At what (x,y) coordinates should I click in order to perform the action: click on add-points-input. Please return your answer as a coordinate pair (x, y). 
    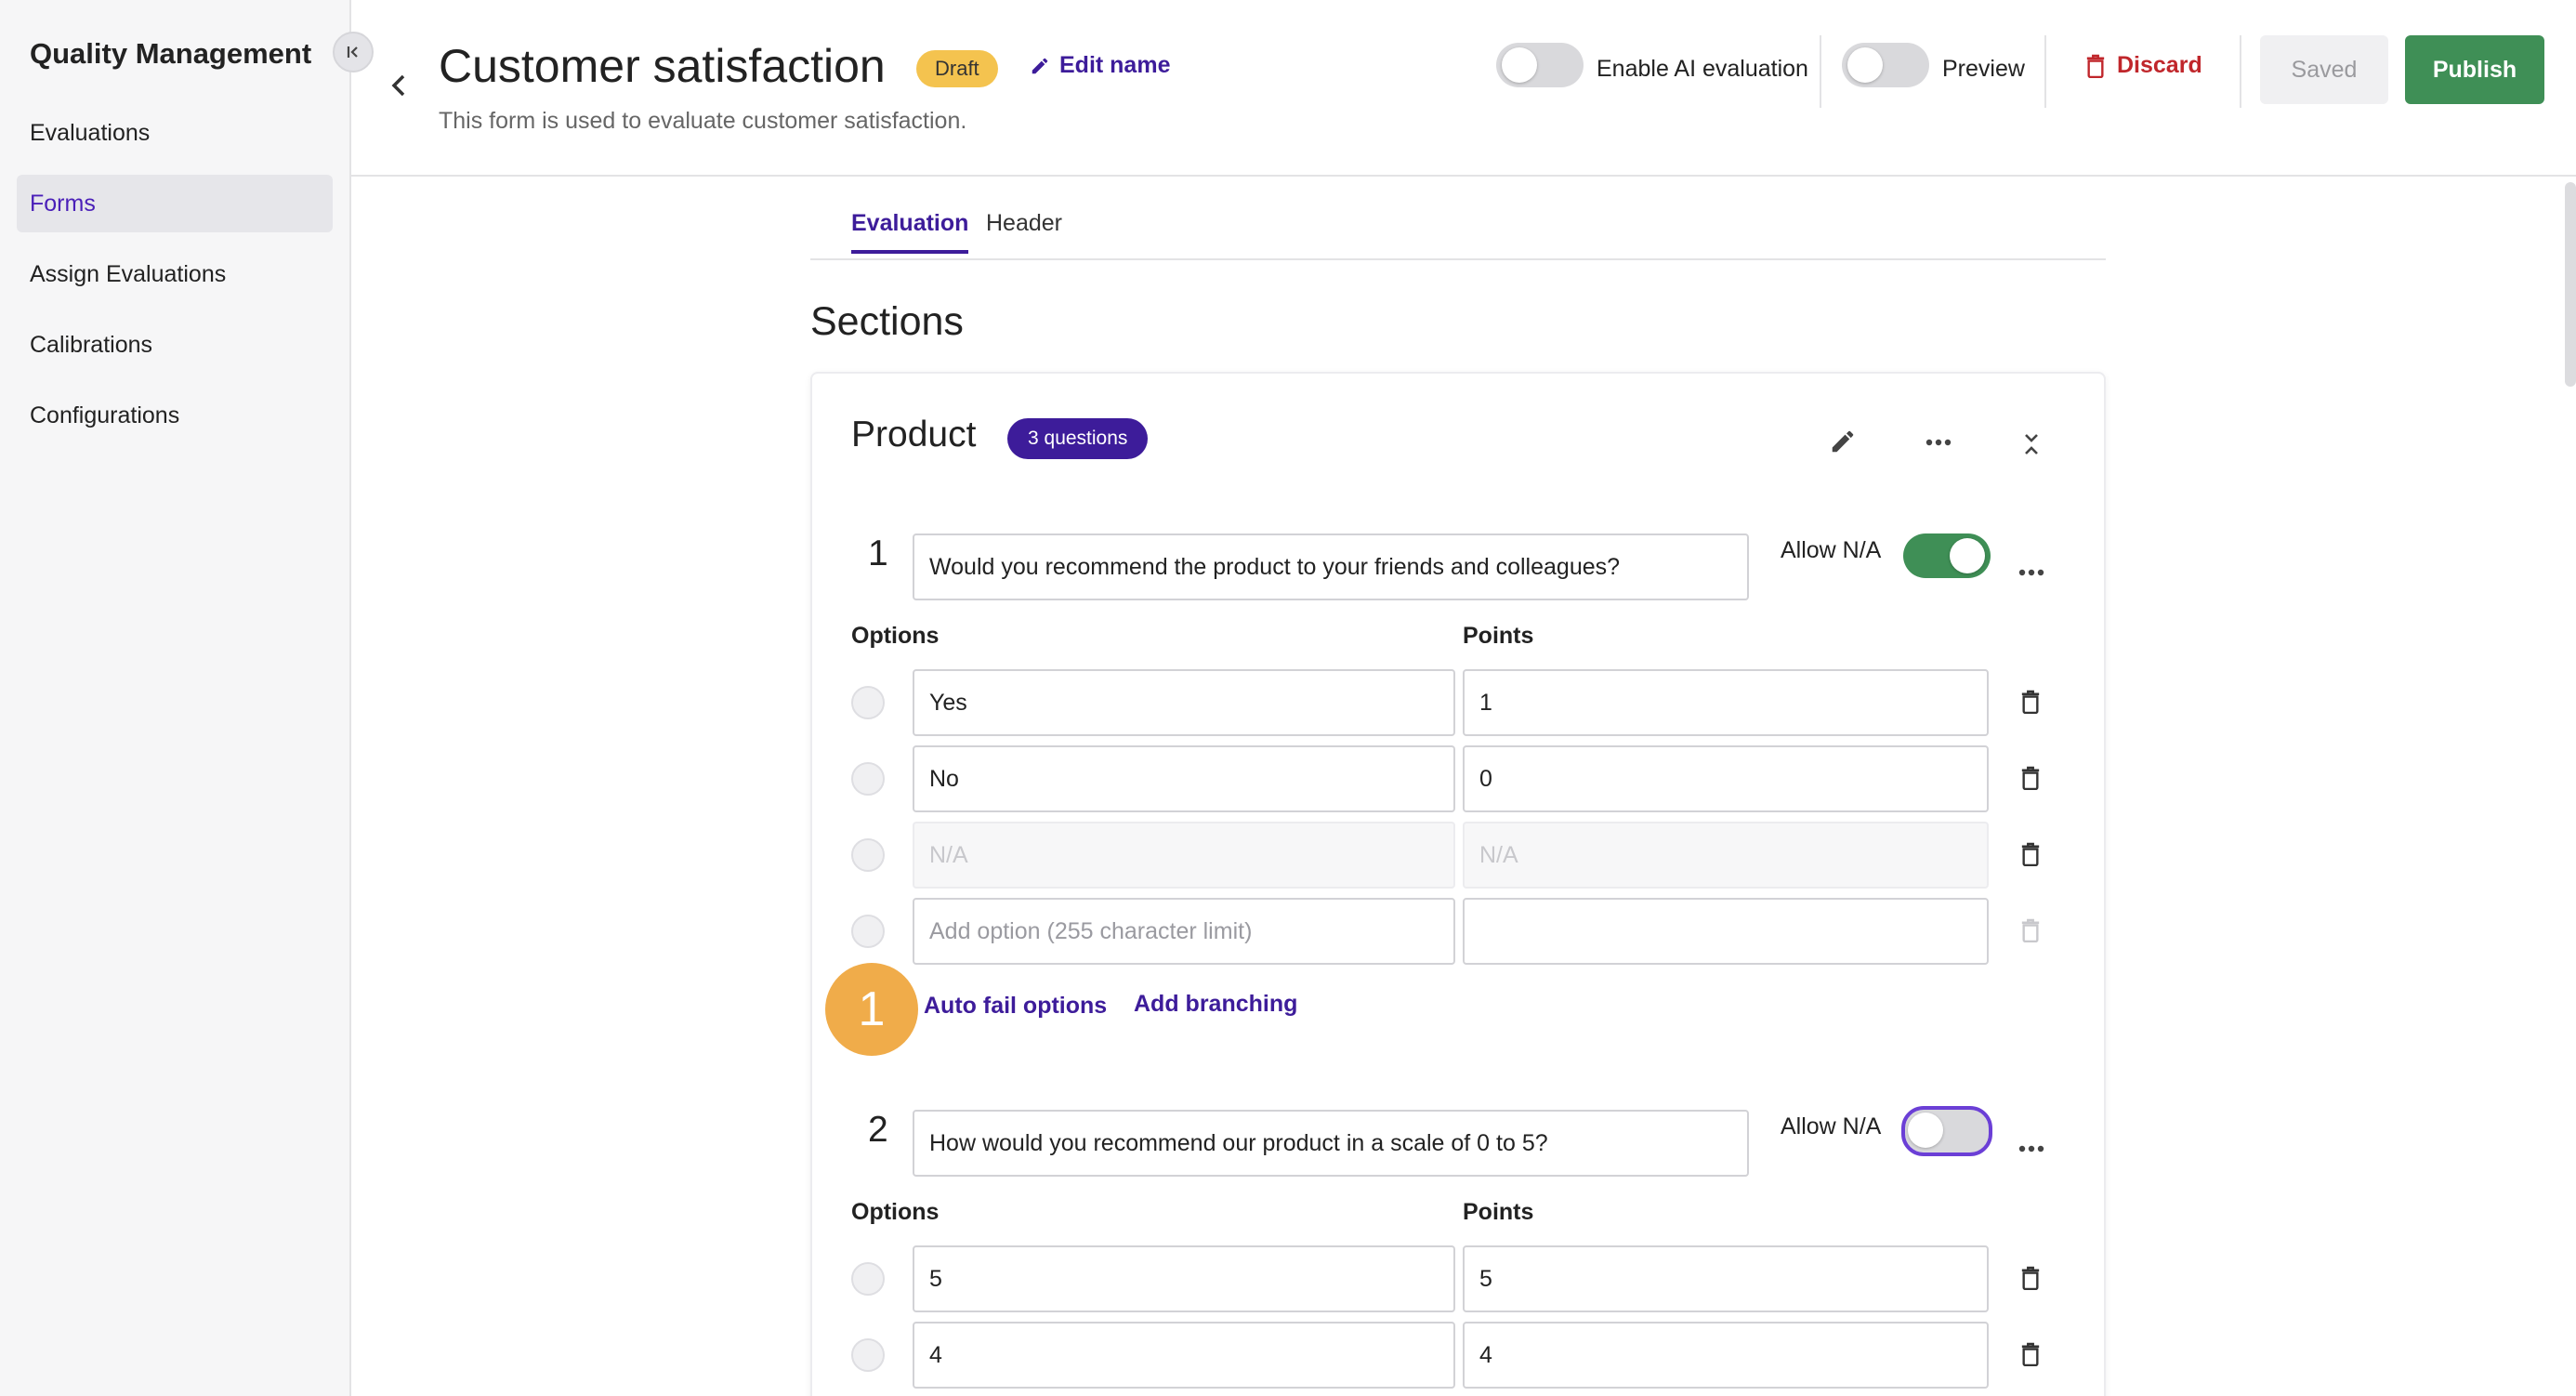
    Looking at the image, I should click on (1726, 931).